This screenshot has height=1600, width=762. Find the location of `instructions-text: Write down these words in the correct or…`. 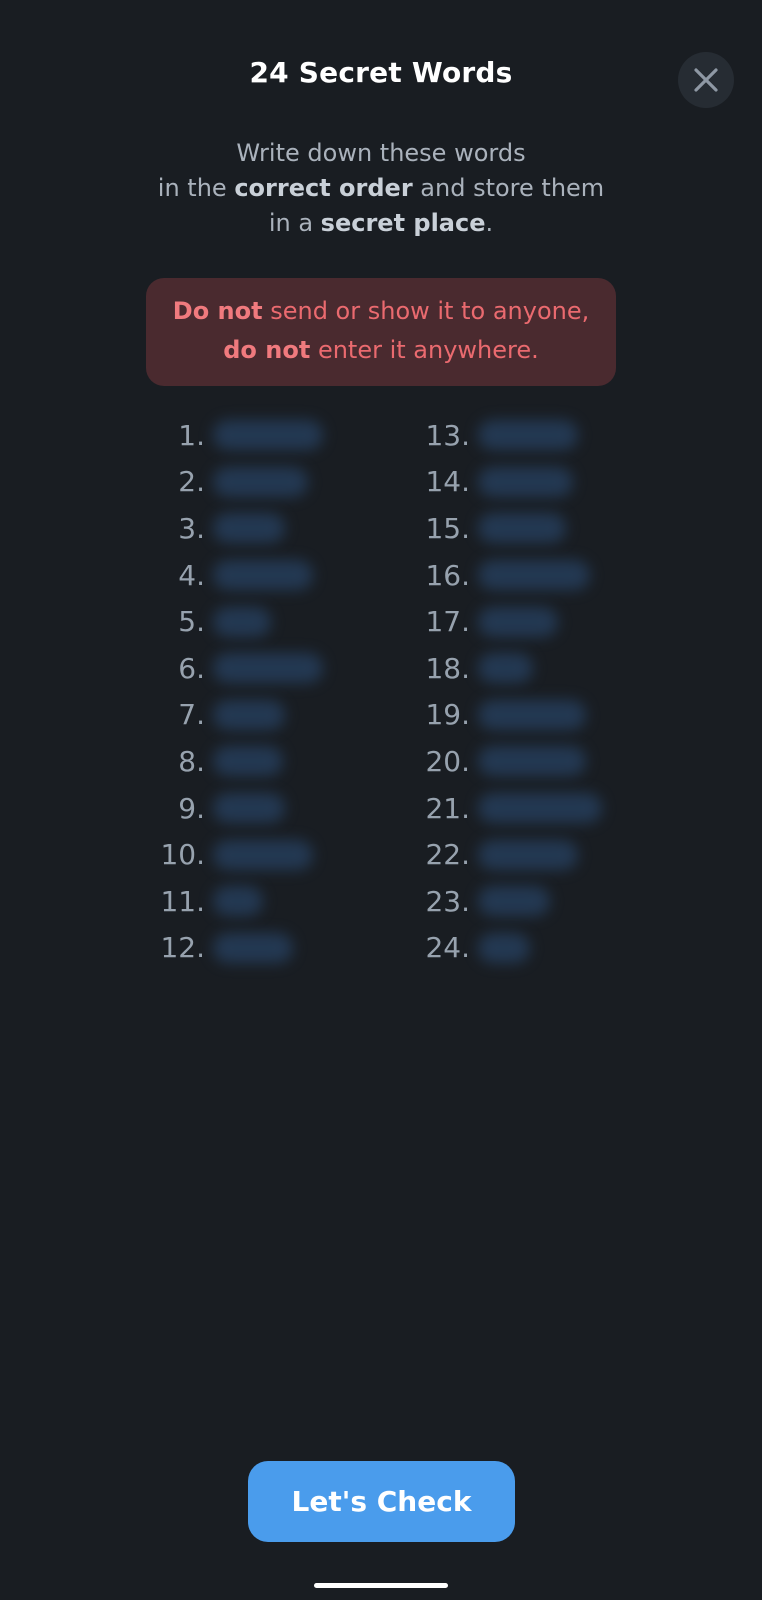

instructions-text: Write down these words in the correct or… is located at coordinates (381, 188).